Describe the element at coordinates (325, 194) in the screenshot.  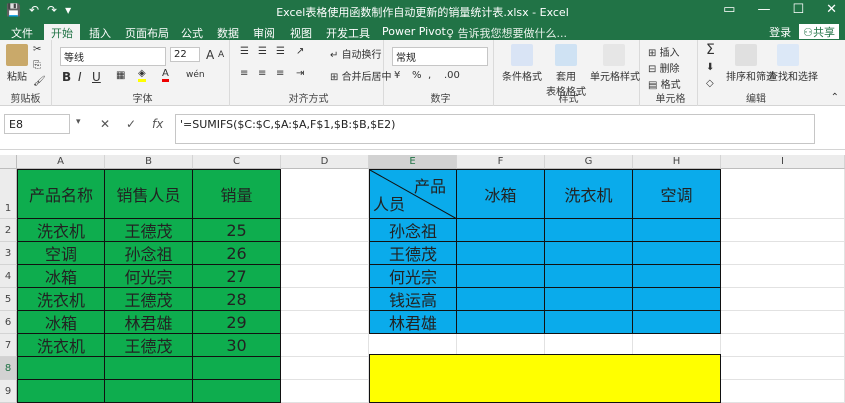
I see `cell-d1` at that location.